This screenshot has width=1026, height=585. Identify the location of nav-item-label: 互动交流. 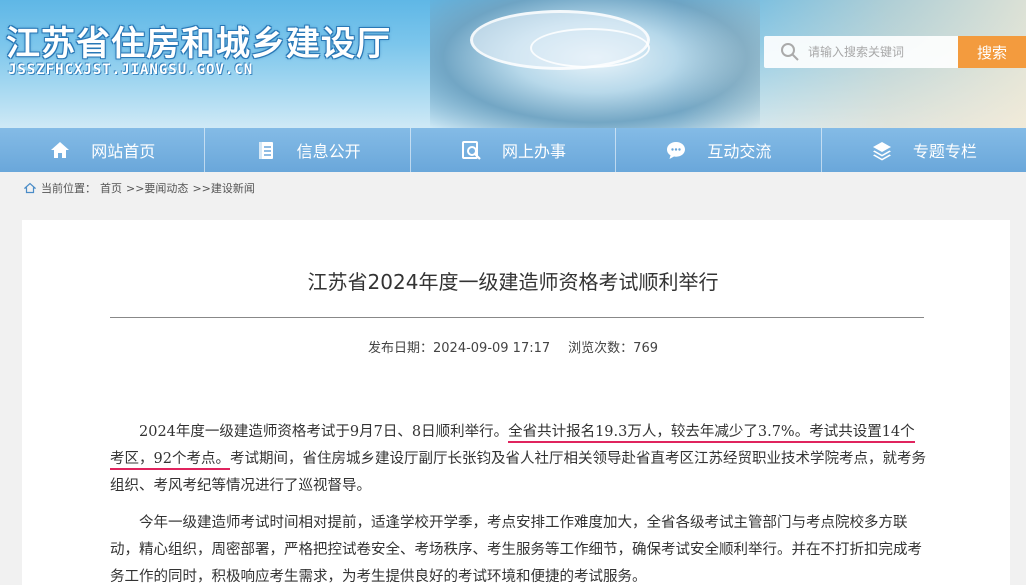
(739, 151).